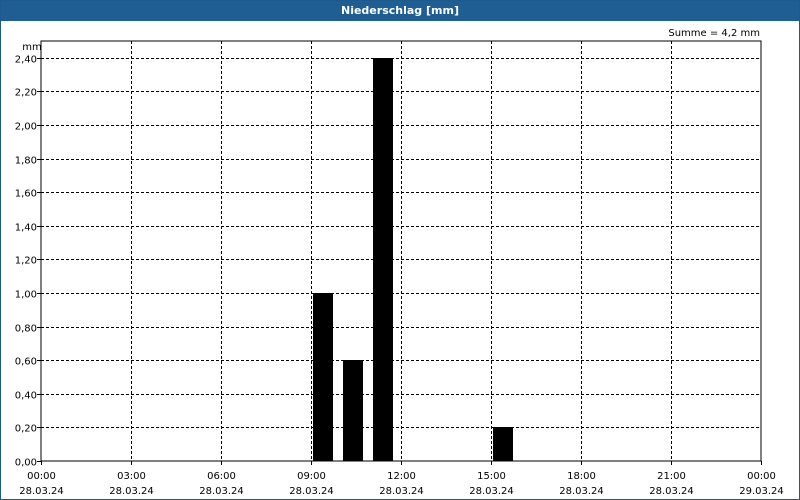 This screenshot has height=500, width=800. I want to click on x-tick-time-label: 03:00, so click(131, 476).